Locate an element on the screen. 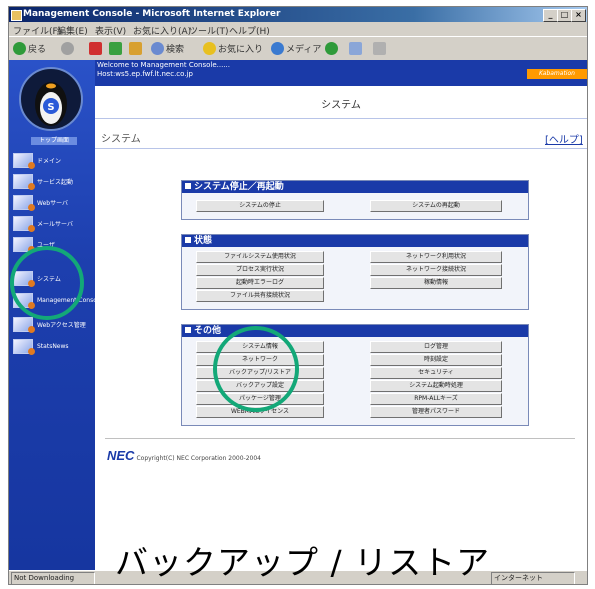  network-usage-button: ネットワーク利用状況 is located at coordinates (436, 257).